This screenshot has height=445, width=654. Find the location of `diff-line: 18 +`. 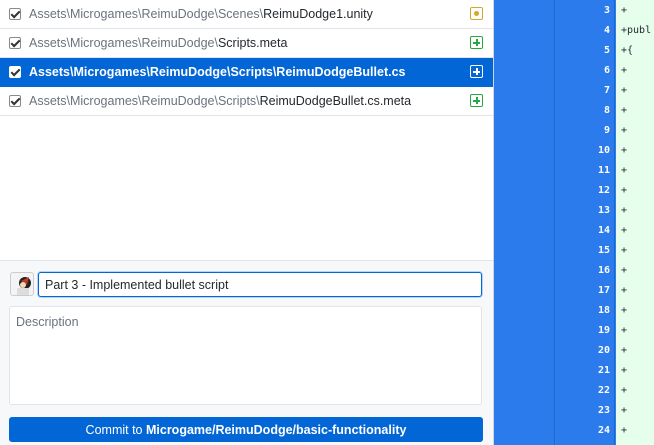

diff-line: 18 + is located at coordinates (574, 311).